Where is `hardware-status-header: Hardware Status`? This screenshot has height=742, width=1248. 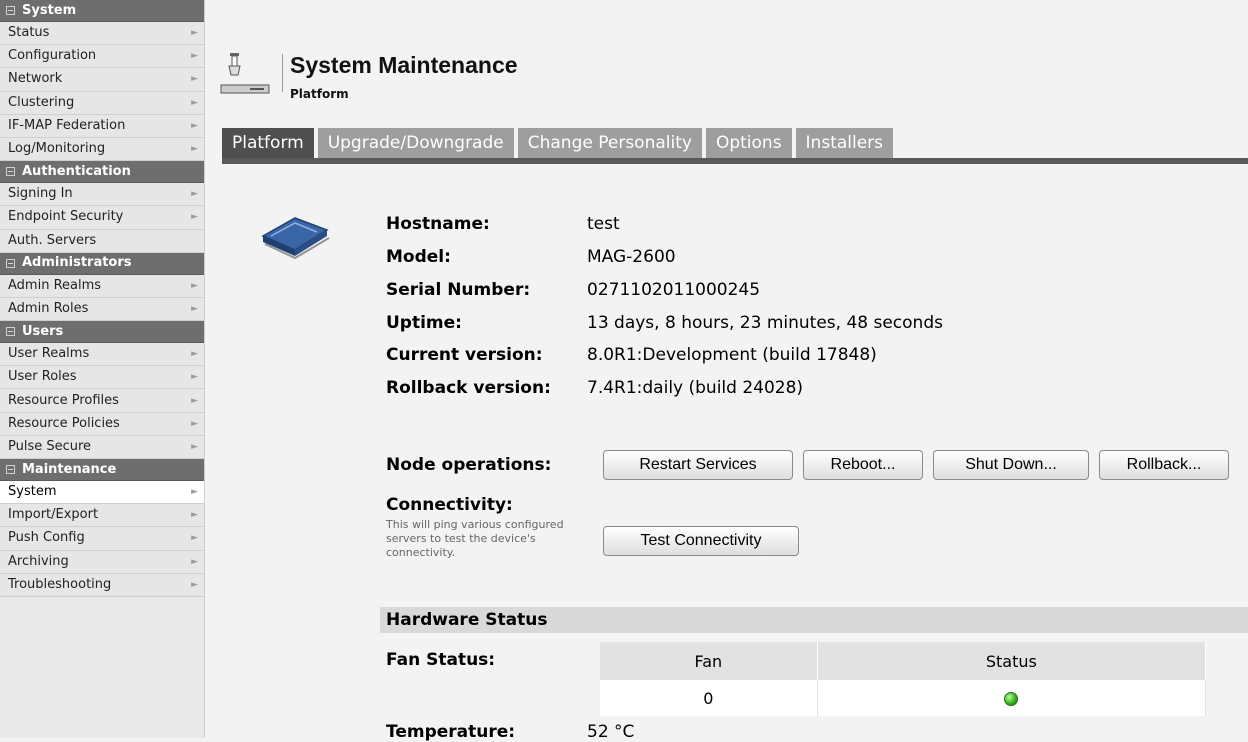
hardware-status-header: Hardware Status is located at coordinates (814, 620).